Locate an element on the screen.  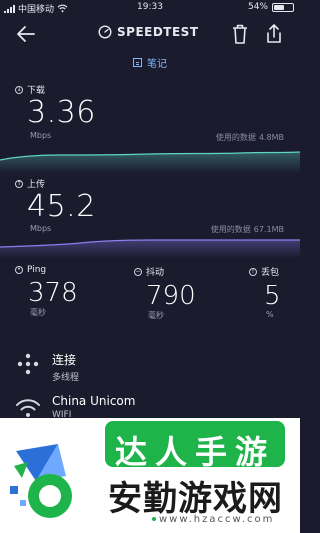
battery-icon is located at coordinates (283, 7).